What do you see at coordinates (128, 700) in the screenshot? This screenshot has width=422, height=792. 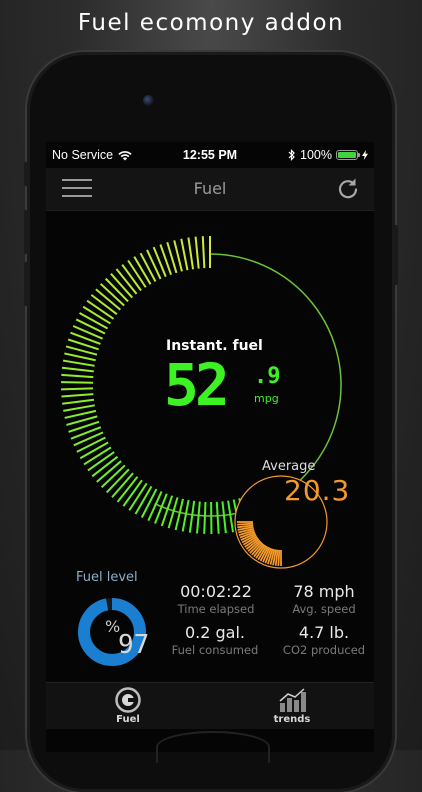 I see `fuel-gauge-icon` at bounding box center [128, 700].